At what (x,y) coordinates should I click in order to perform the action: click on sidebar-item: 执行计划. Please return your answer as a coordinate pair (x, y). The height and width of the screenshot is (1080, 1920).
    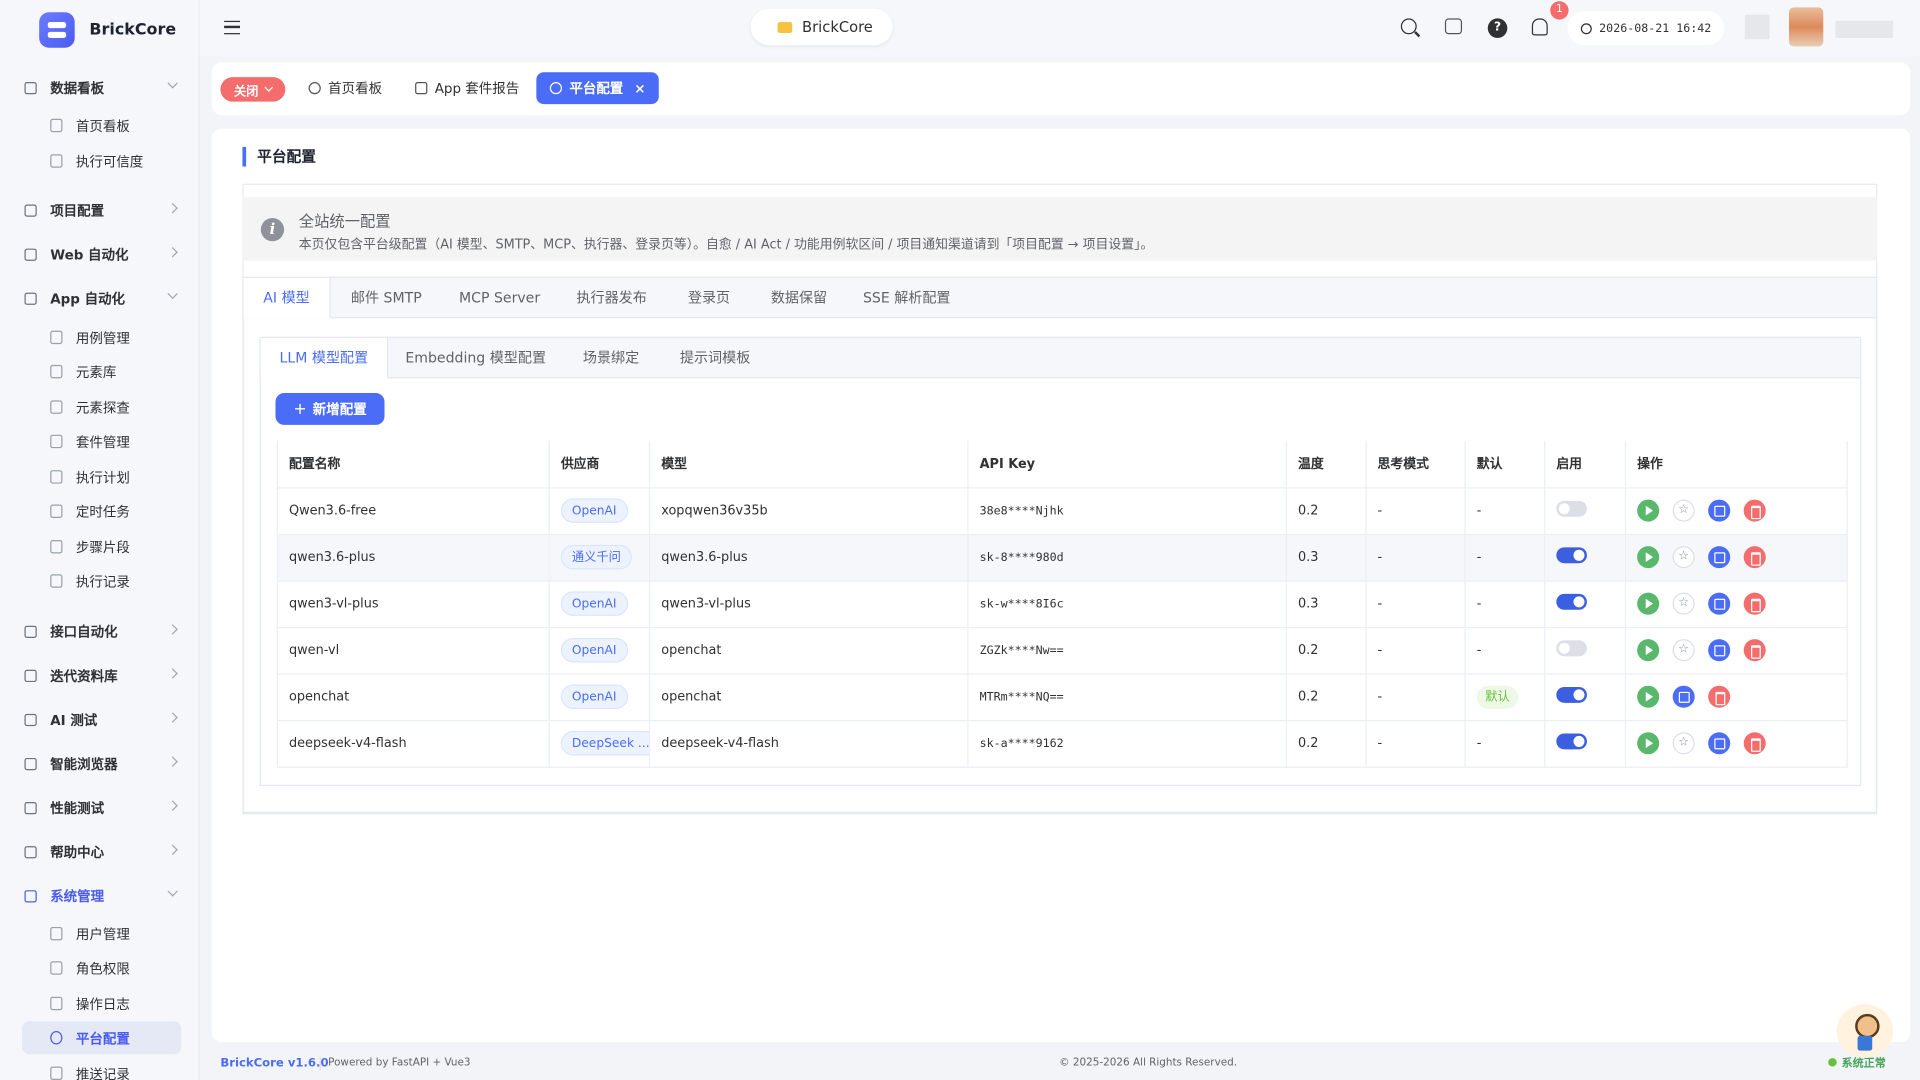
    Looking at the image, I should click on (101, 476).